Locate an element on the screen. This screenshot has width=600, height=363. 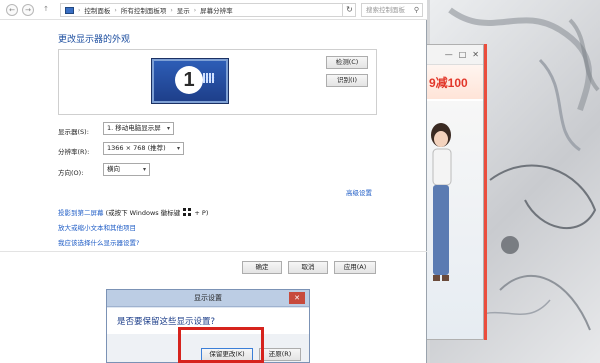
ad-window-edge is located at coordinates (485, 192).